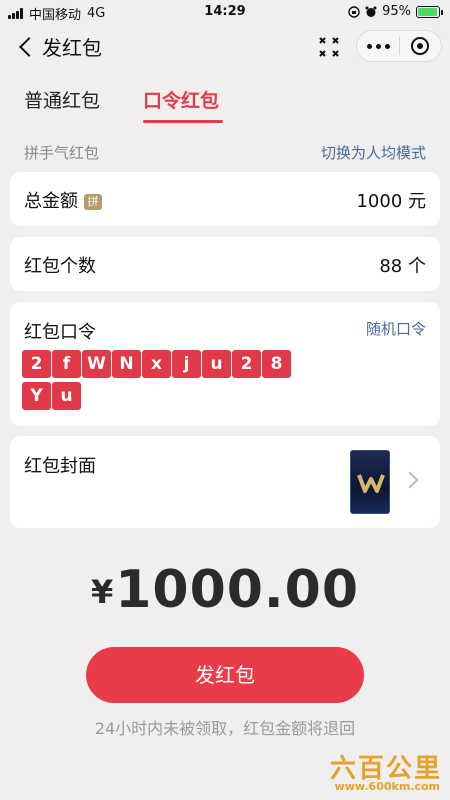 This screenshot has height=800, width=450. I want to click on total-amount-field: 总金额拼 1000 元, so click(225, 199).